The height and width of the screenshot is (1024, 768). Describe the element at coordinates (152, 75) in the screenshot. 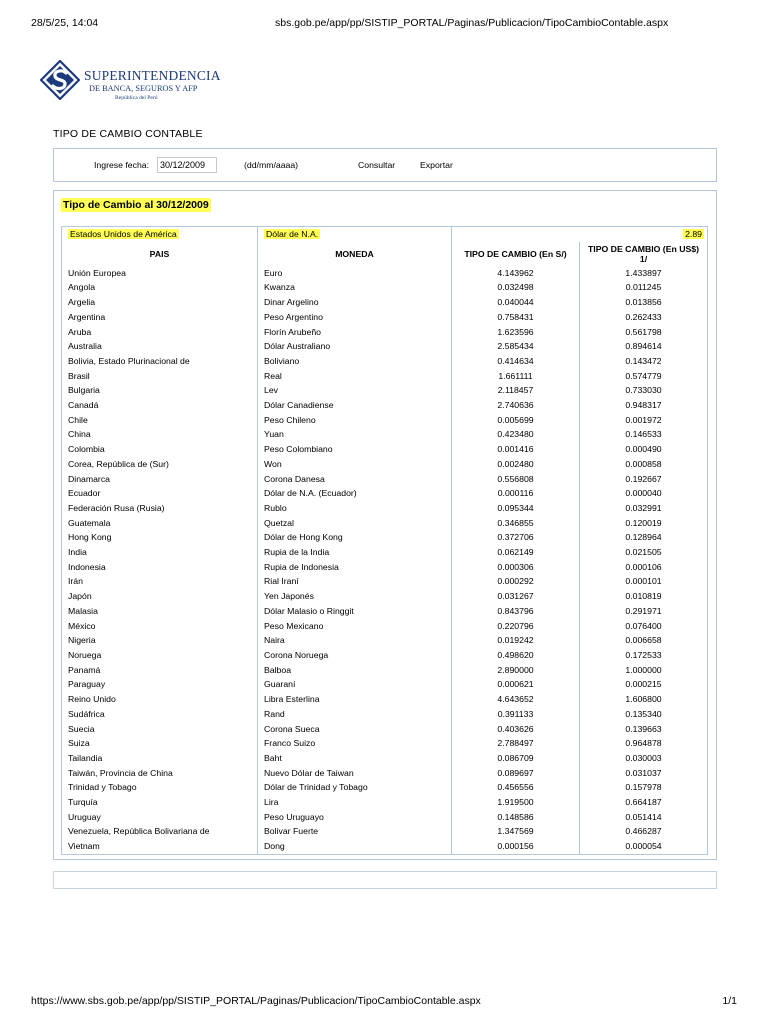

I see `logo-title: SUPERINTENDENCIA` at that location.